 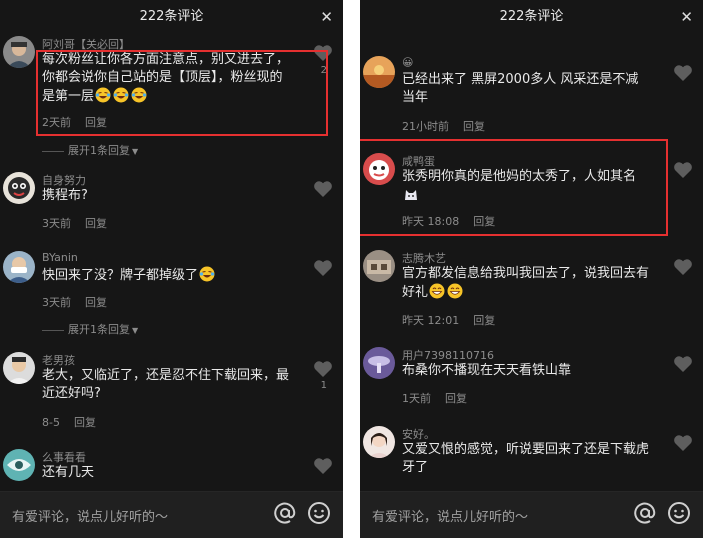 I want to click on comment-meta: 昨天 12:01 回复, so click(x=448, y=320).